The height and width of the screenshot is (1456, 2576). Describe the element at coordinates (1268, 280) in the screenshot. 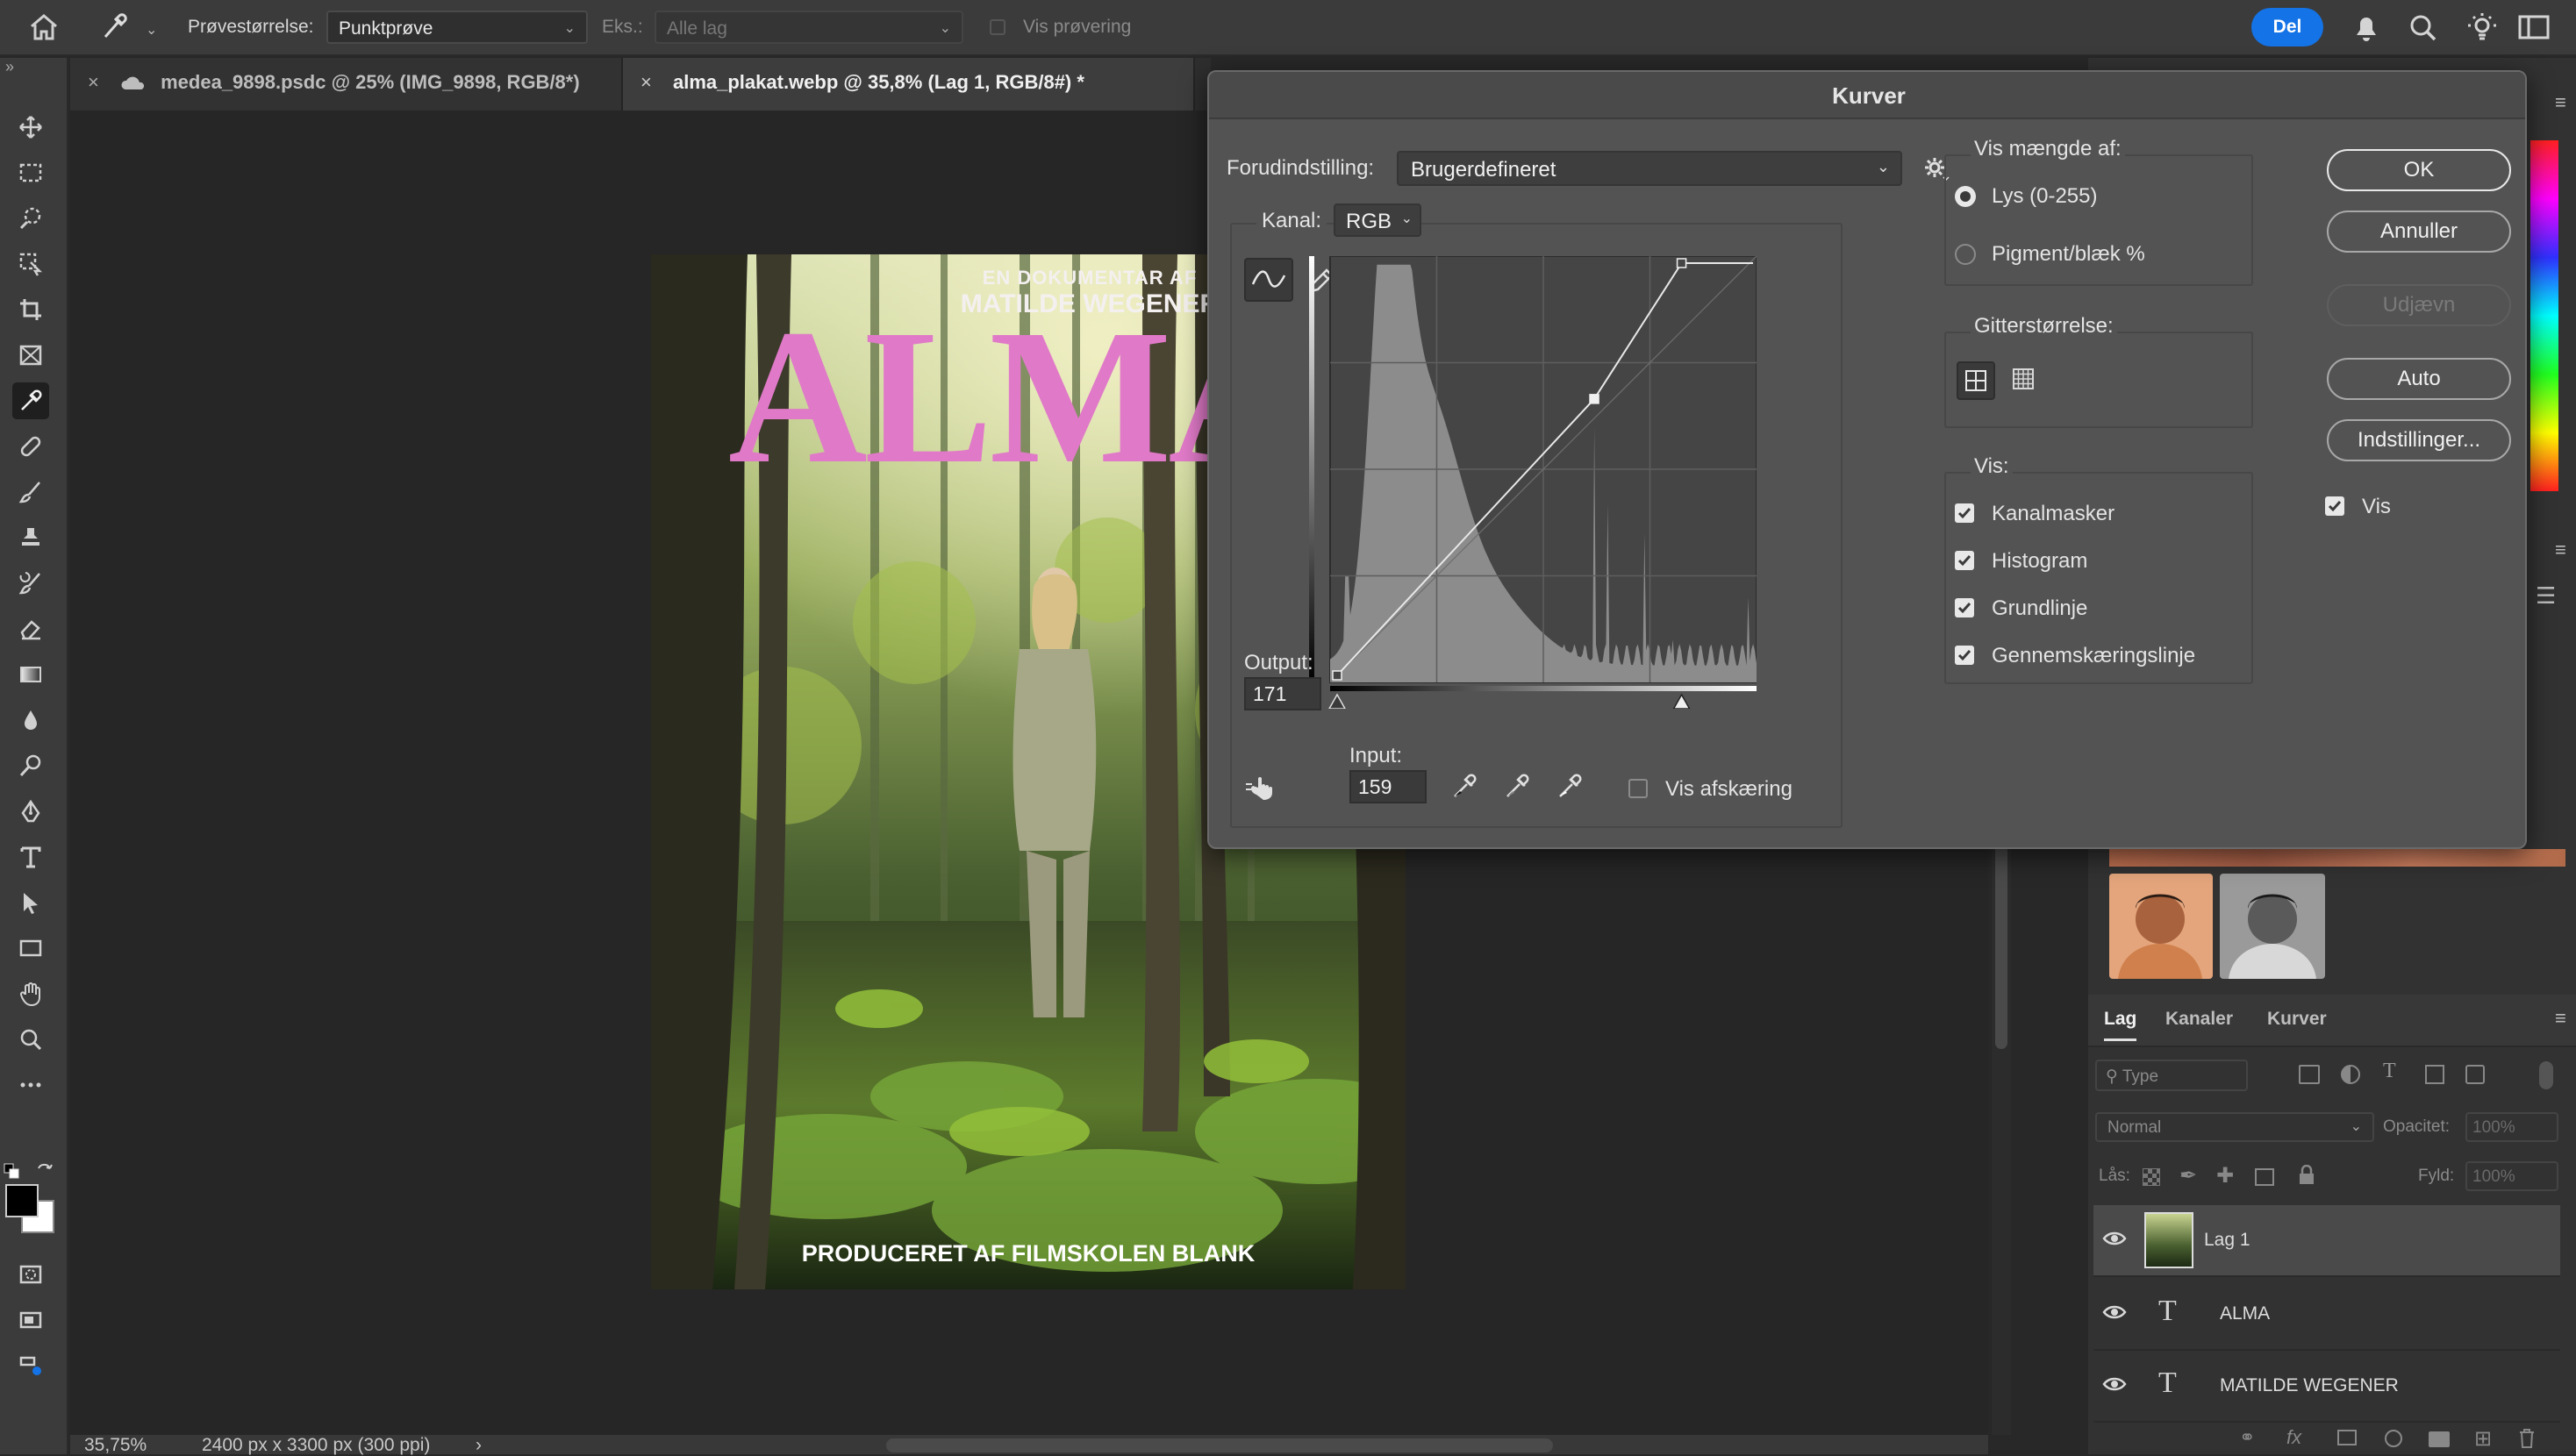

I see `curve-point-tool-icon` at that location.